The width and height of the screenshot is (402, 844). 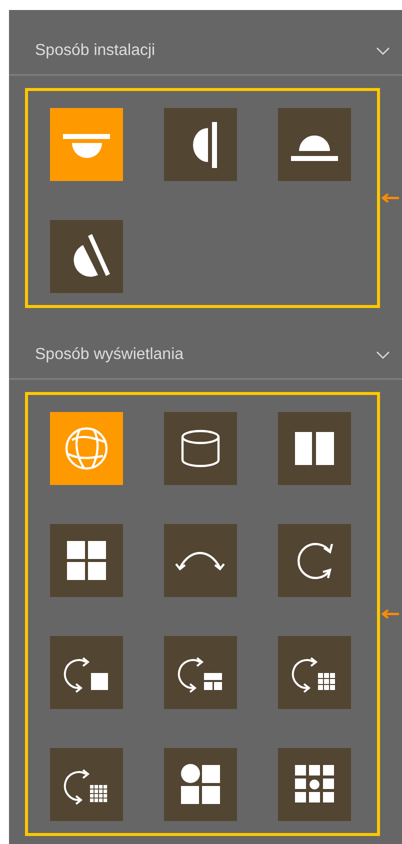 I want to click on ceiling-camera-icon, so click(x=86, y=146).